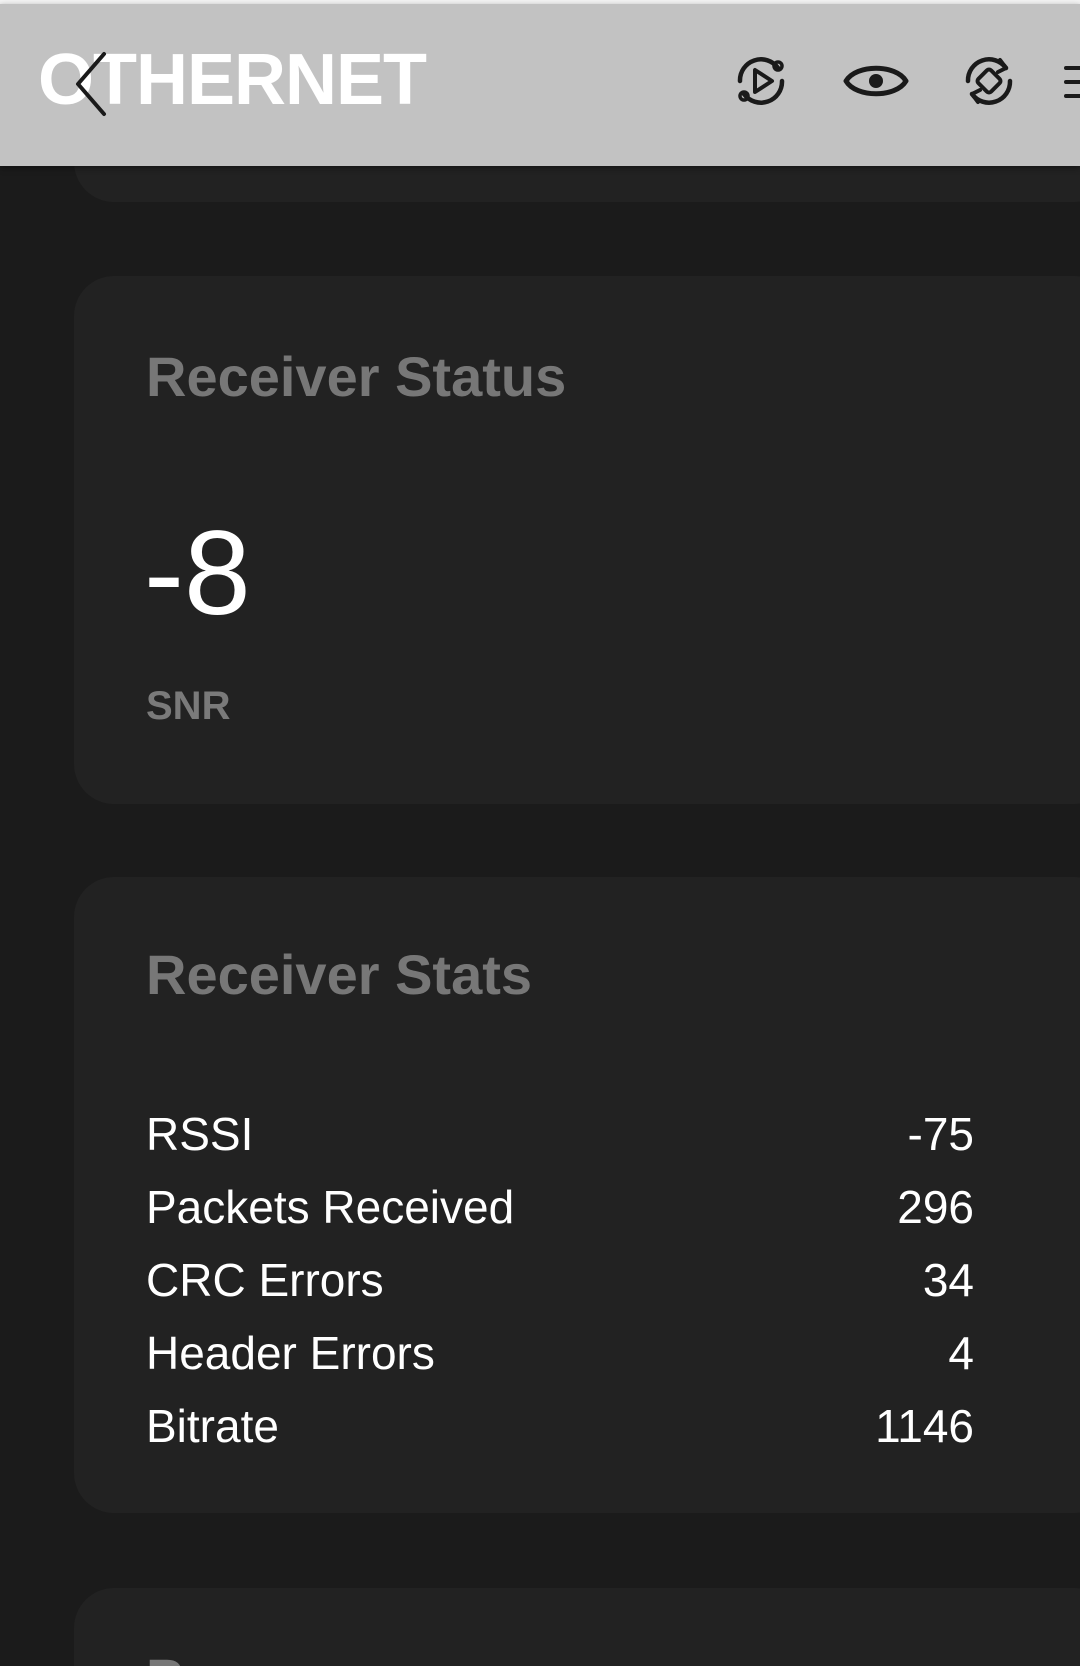  What do you see at coordinates (940, 1133) in the screenshot?
I see `stat-value: -75` at bounding box center [940, 1133].